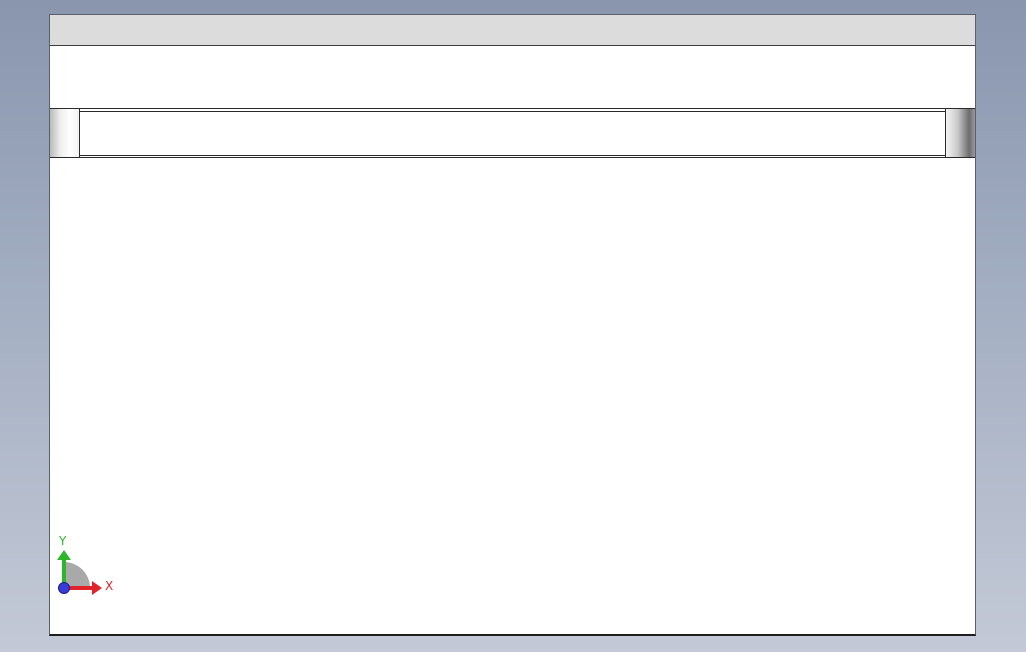 This screenshot has width=1026, height=652. Describe the element at coordinates (512, 155) in the screenshot. I see `bar-edge-line-bottom` at that location.